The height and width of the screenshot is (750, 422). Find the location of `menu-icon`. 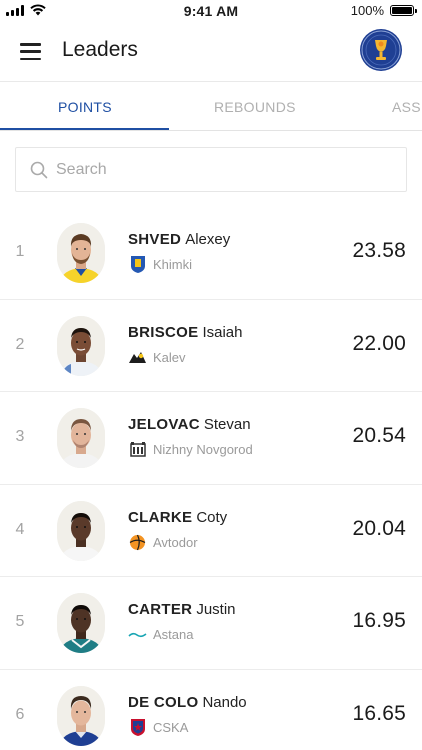

menu-icon is located at coordinates (30, 51).